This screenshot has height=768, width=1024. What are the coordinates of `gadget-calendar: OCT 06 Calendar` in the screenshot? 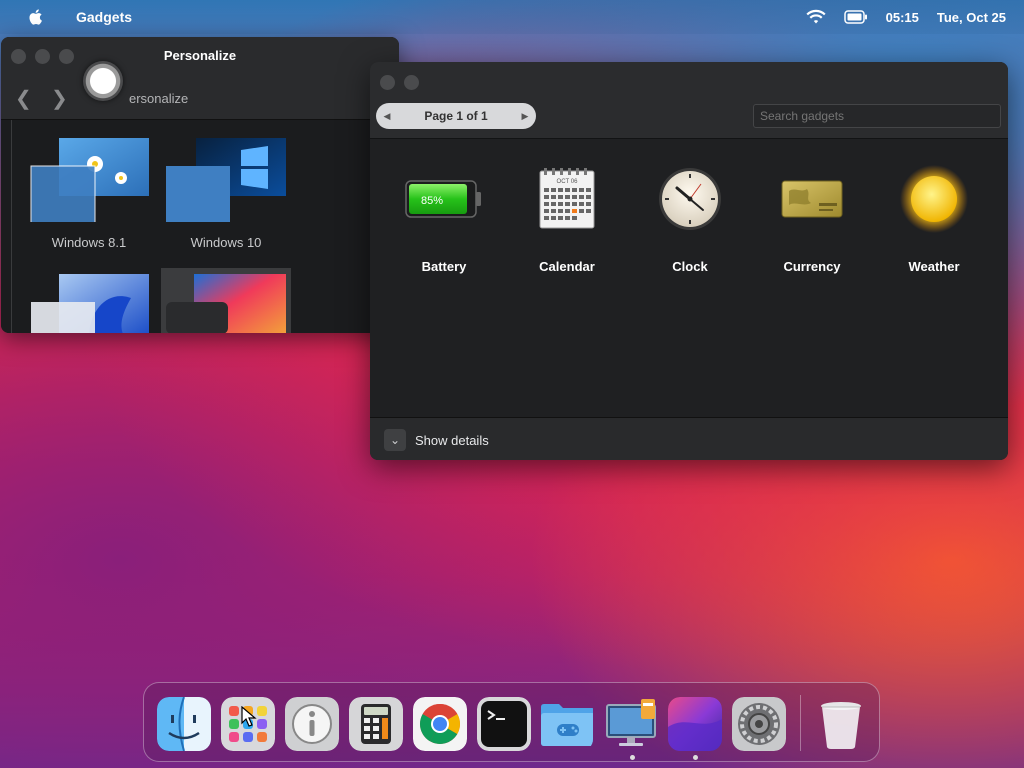 It's located at (567, 218).